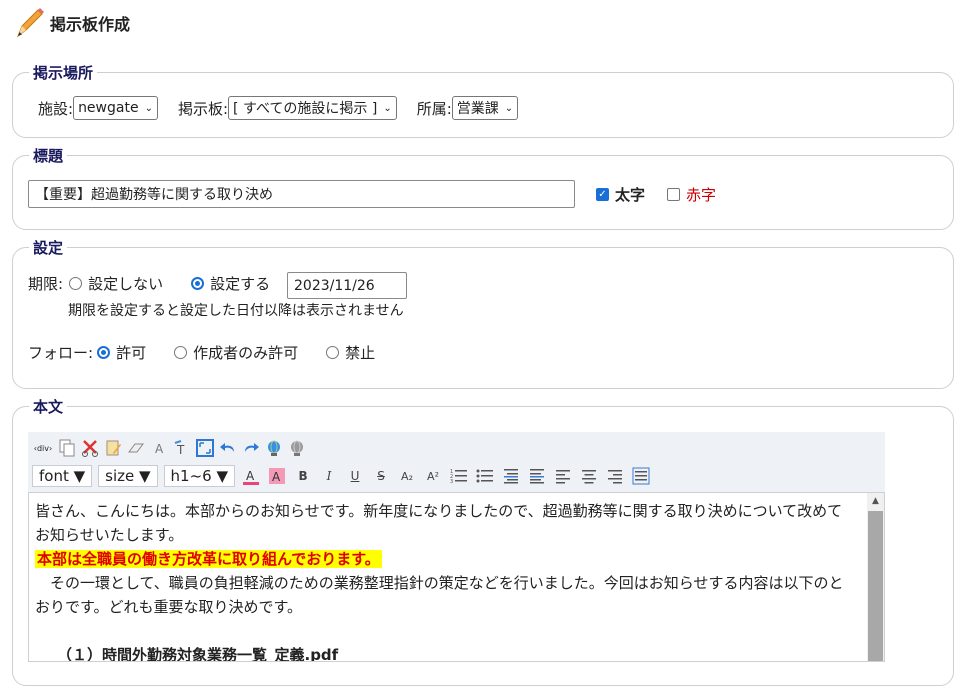 Image resolution: width=973 pixels, height=686 pixels. Describe the element at coordinates (126, 284) in the screenshot. I see `deadline-off-label: 設定しない` at that location.